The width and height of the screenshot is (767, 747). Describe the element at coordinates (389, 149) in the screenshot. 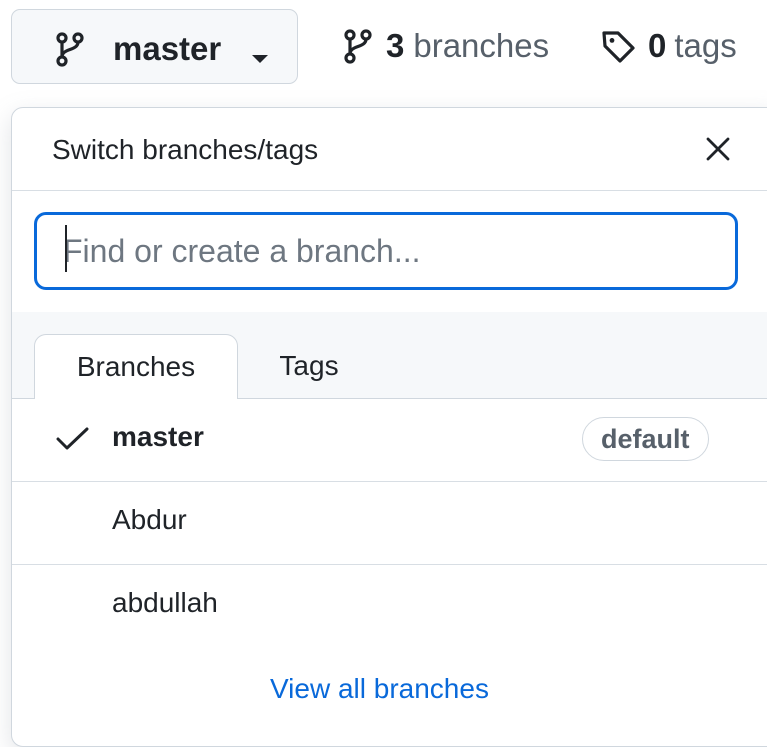

I see `dropdown-header: Switch branches/tags` at that location.